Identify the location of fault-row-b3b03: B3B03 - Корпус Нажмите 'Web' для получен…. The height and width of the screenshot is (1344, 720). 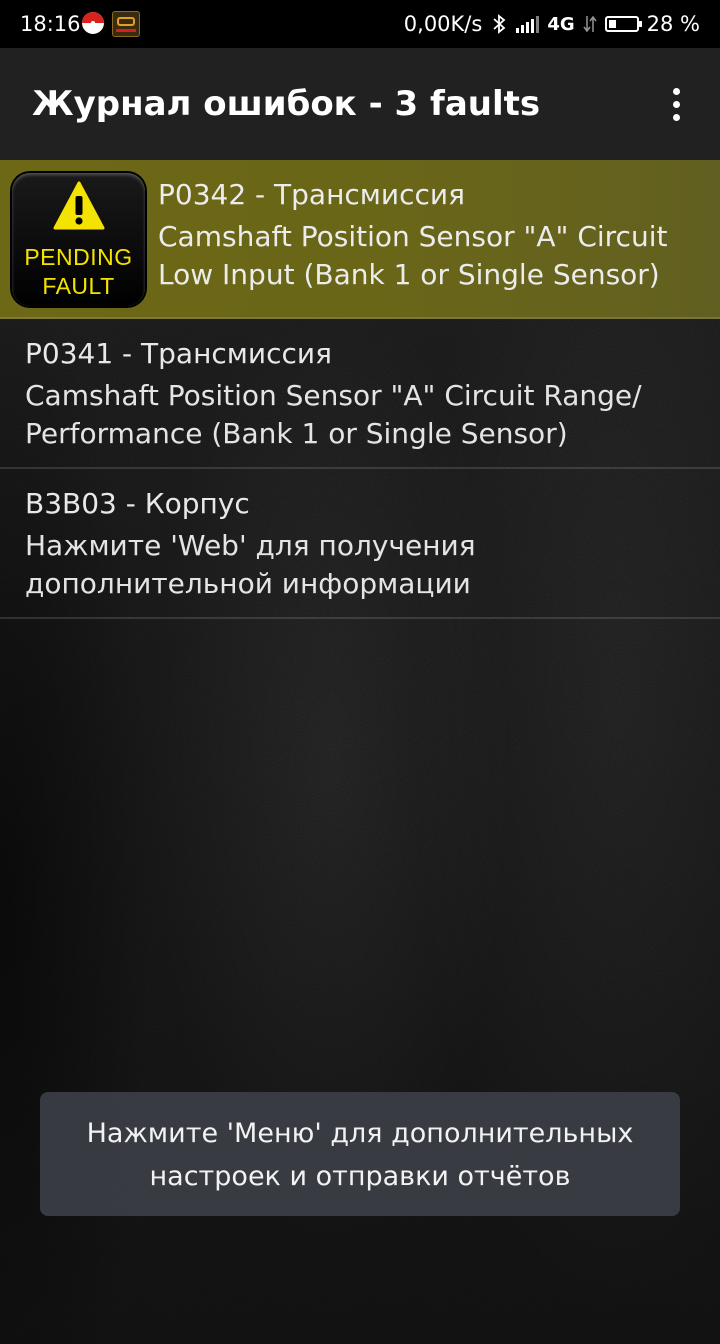
(360, 544).